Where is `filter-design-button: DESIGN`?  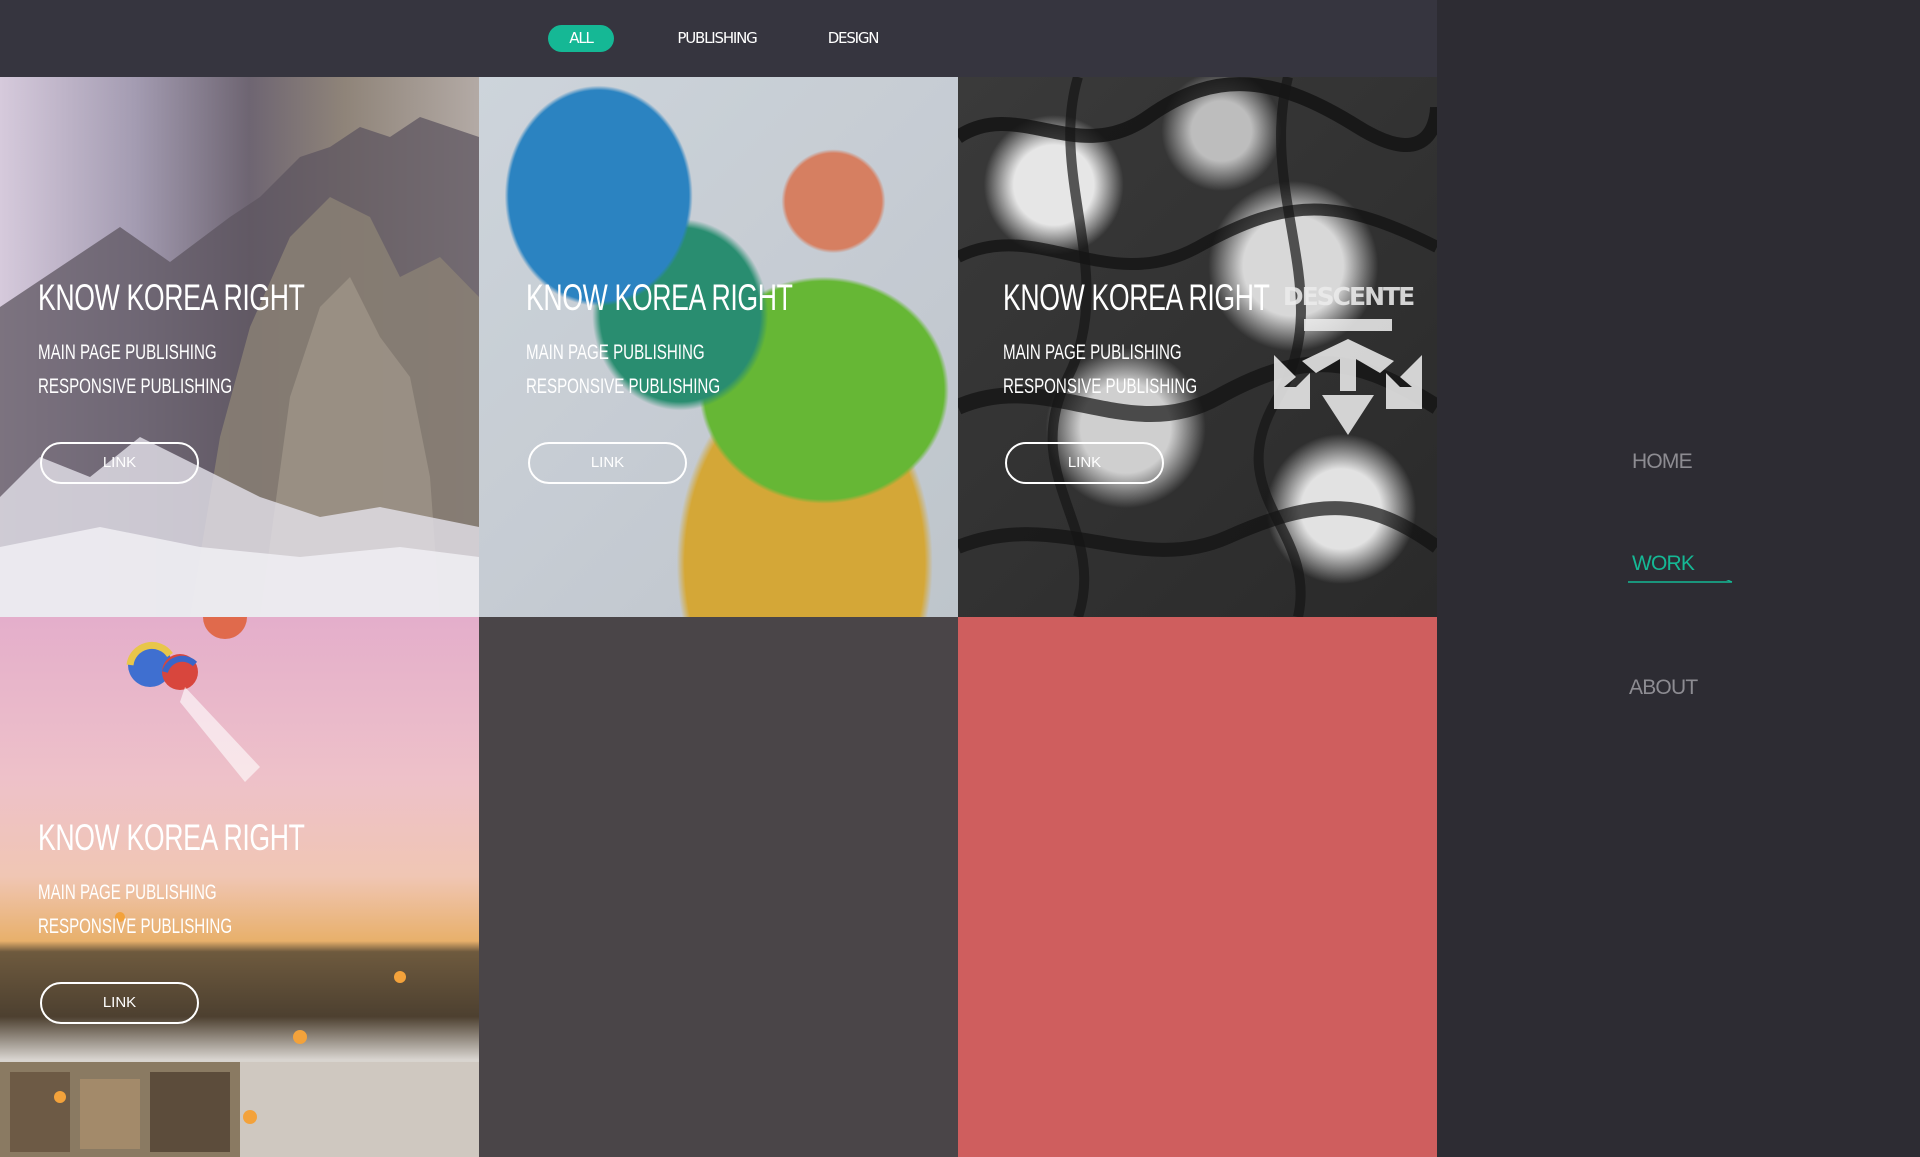 filter-design-button: DESIGN is located at coordinates (853, 38).